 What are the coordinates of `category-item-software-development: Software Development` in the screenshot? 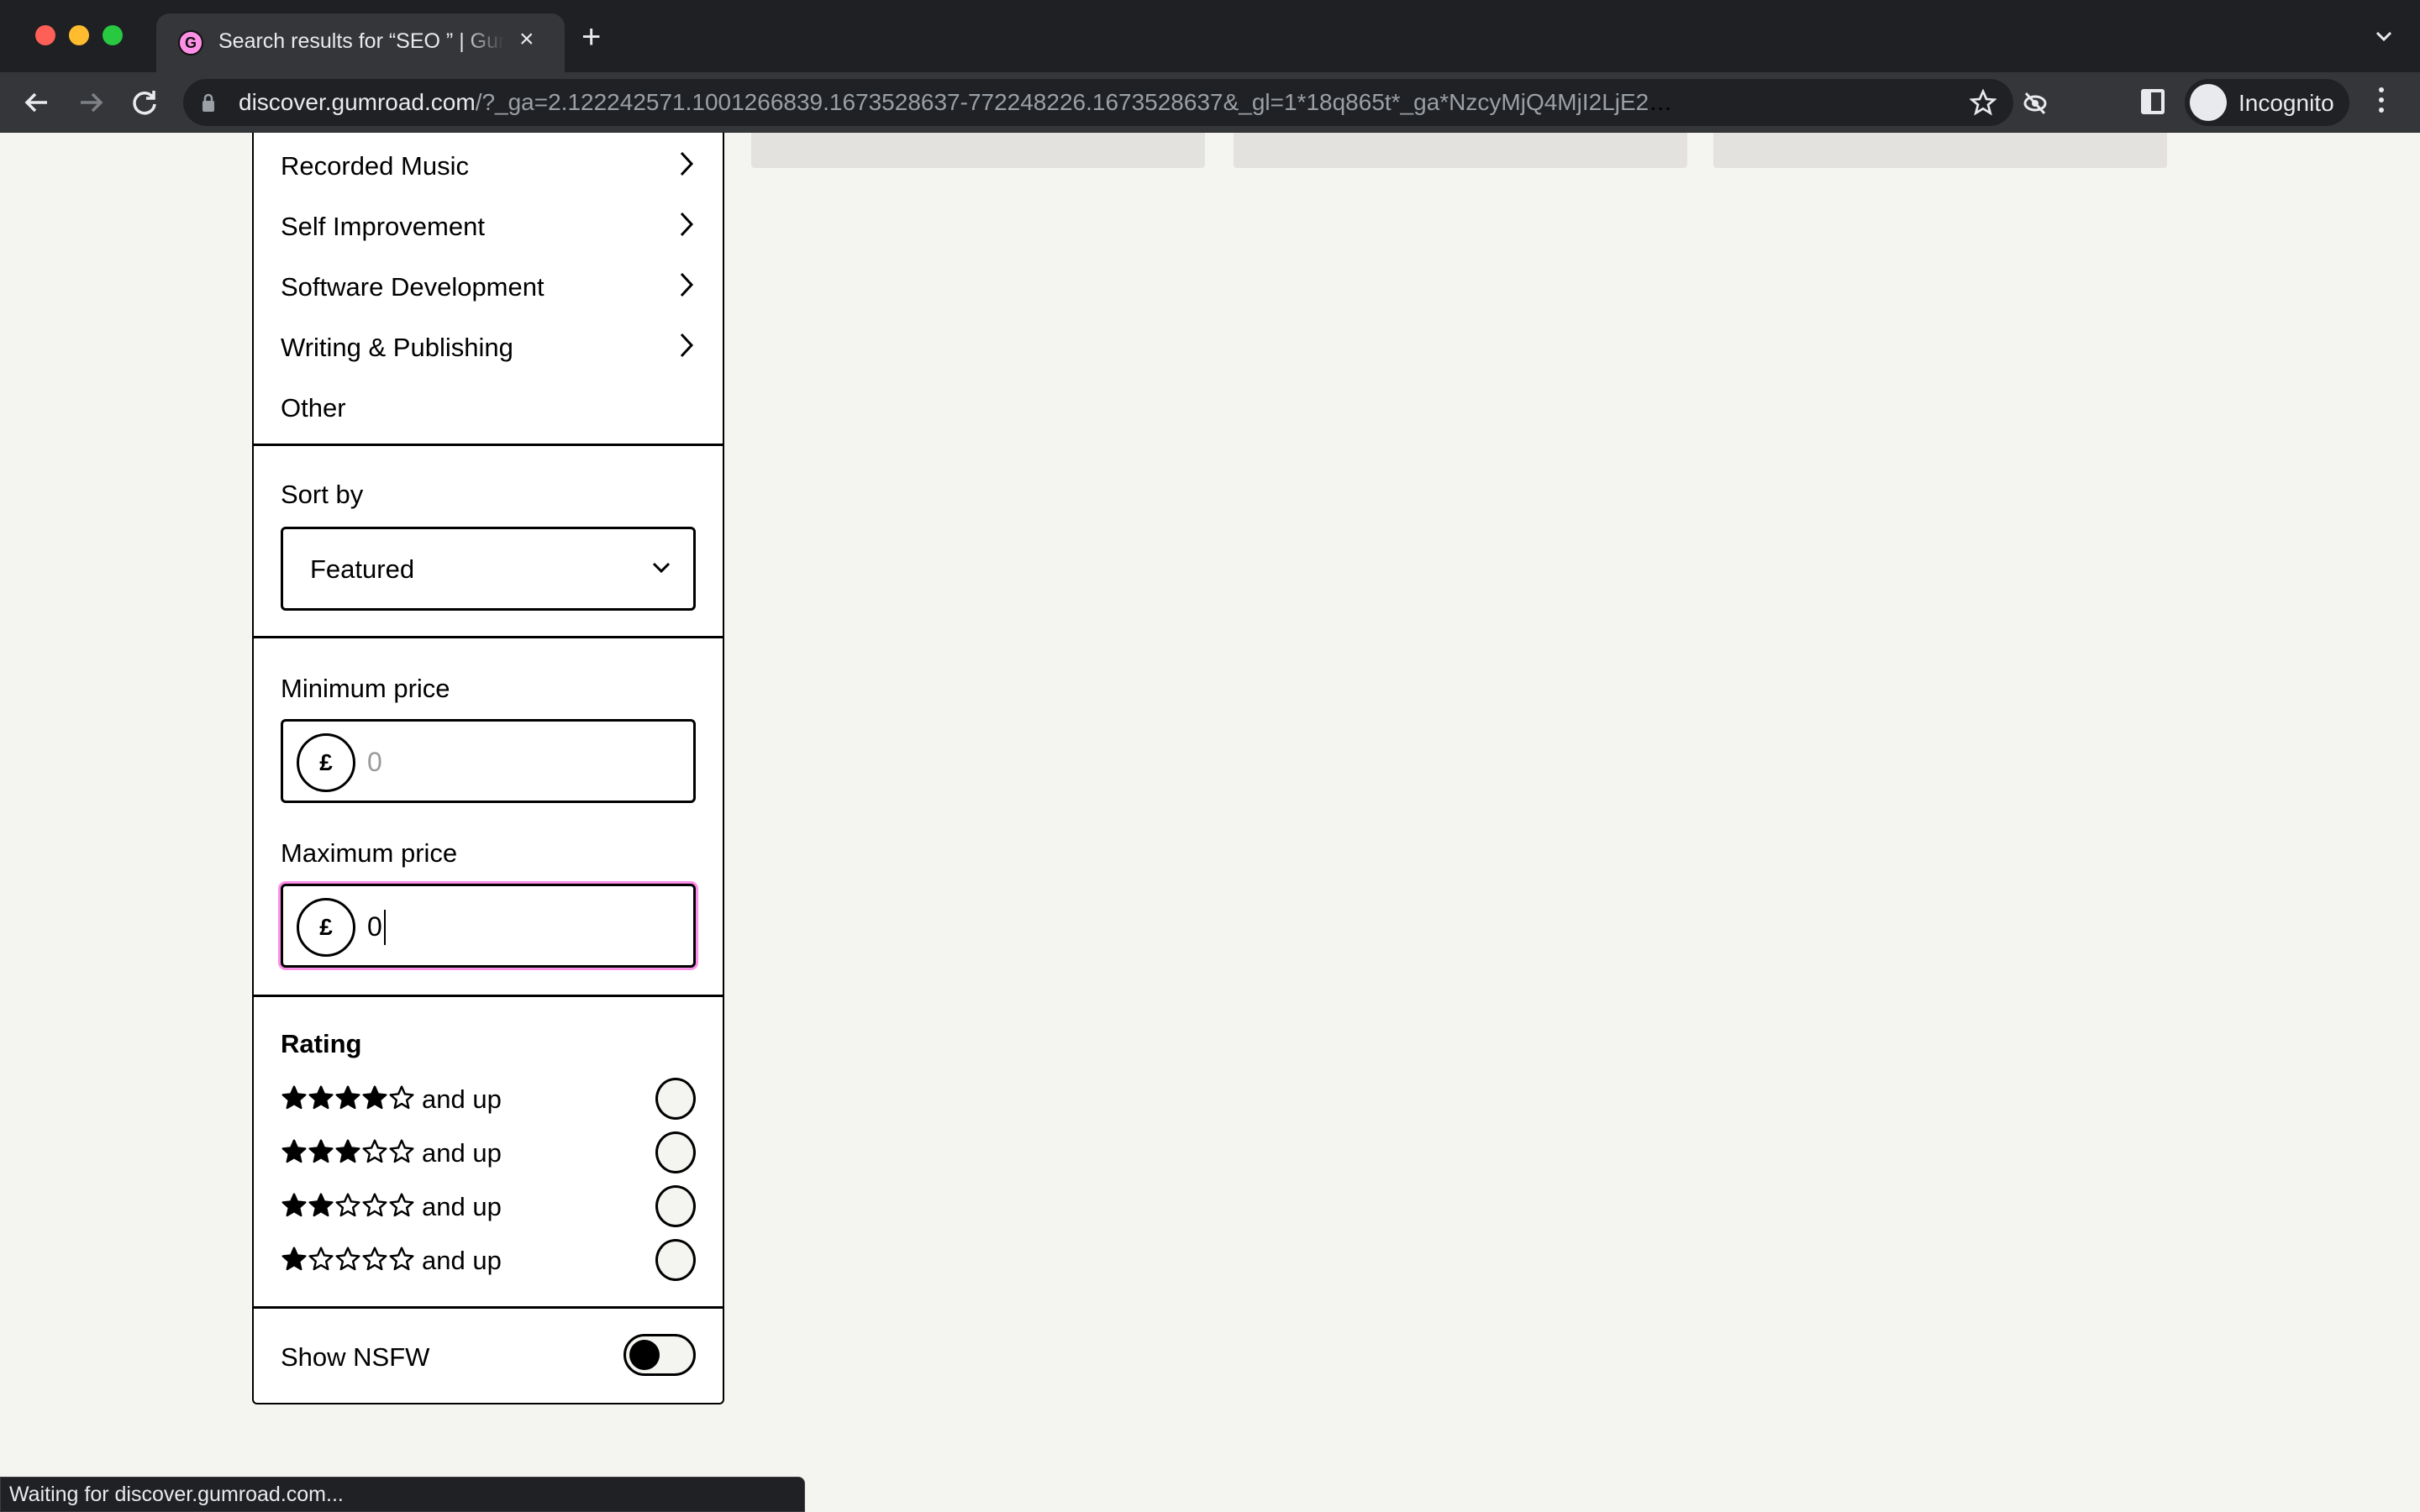 It's located at (488, 287).